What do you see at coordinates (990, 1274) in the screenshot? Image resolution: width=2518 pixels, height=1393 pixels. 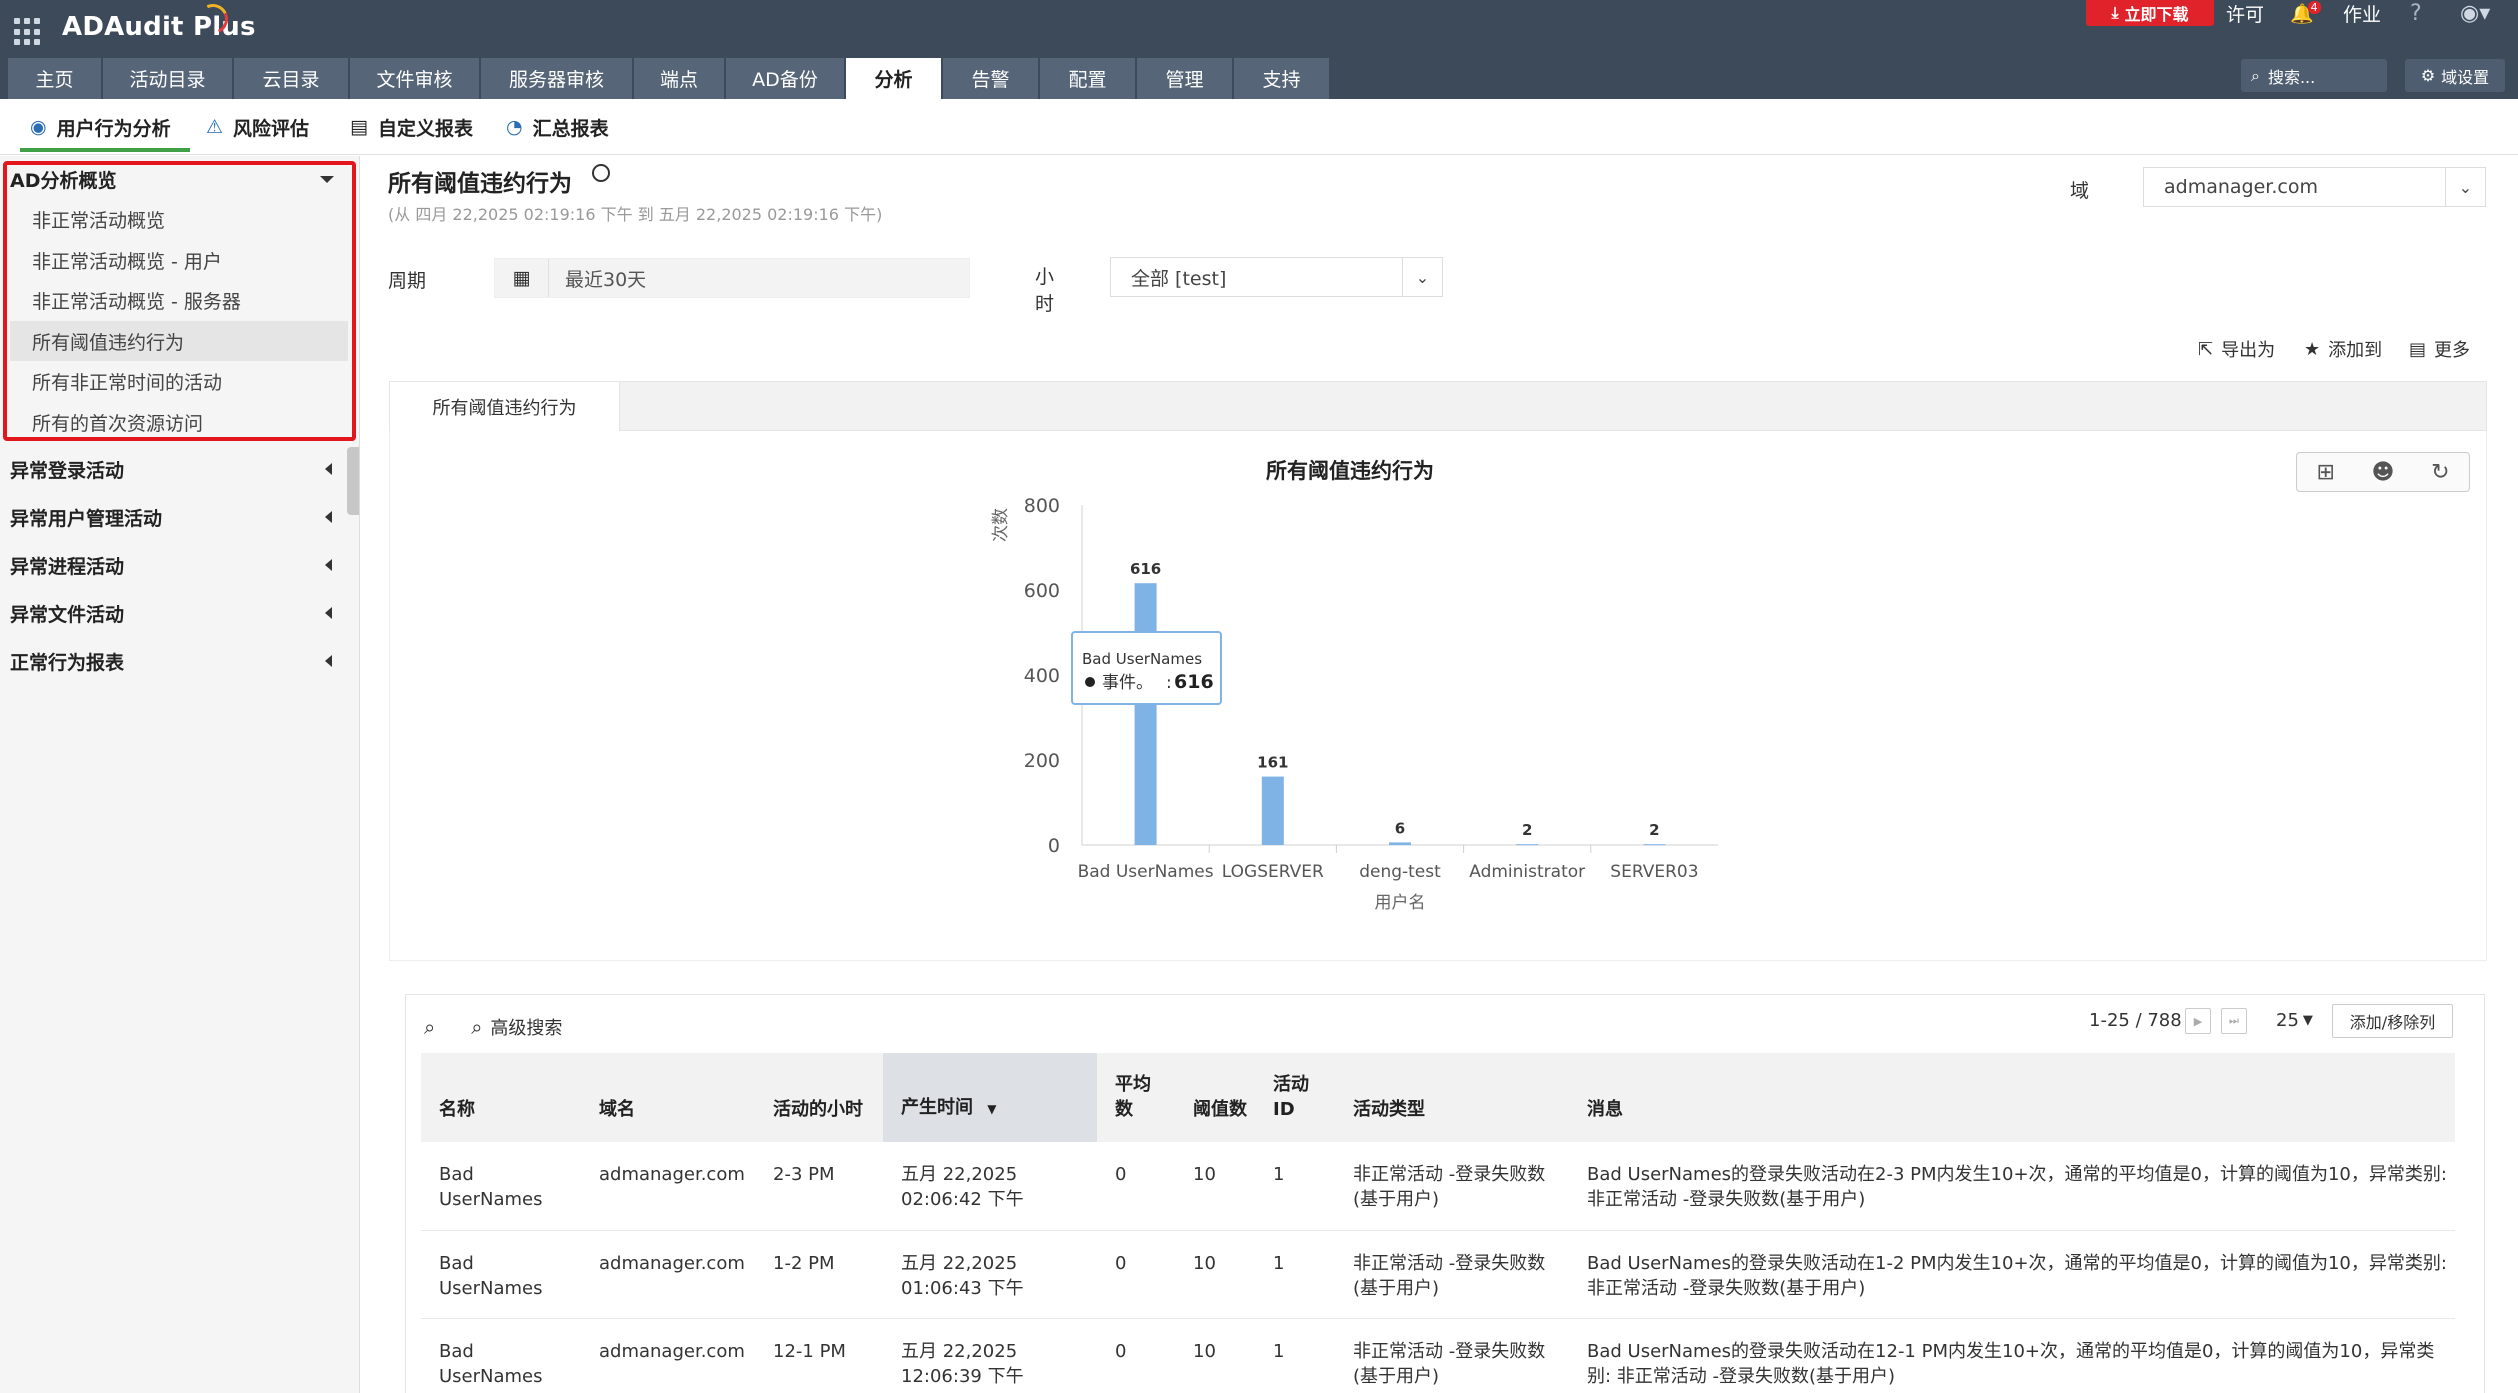 I see `cell-time: 五月 22,2025 01:06:43 下午` at bounding box center [990, 1274].